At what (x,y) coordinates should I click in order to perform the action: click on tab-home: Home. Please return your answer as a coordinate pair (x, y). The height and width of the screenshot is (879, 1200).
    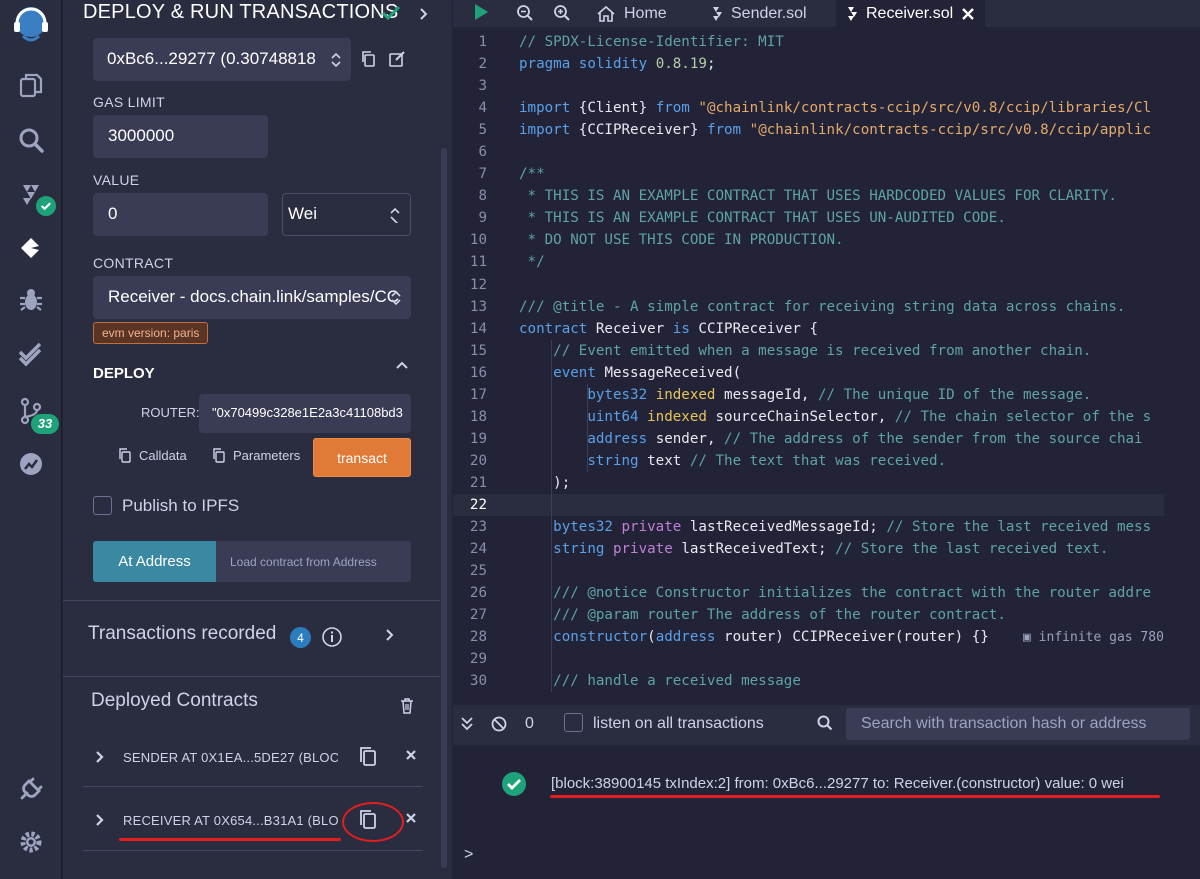
    Looking at the image, I should click on (631, 13).